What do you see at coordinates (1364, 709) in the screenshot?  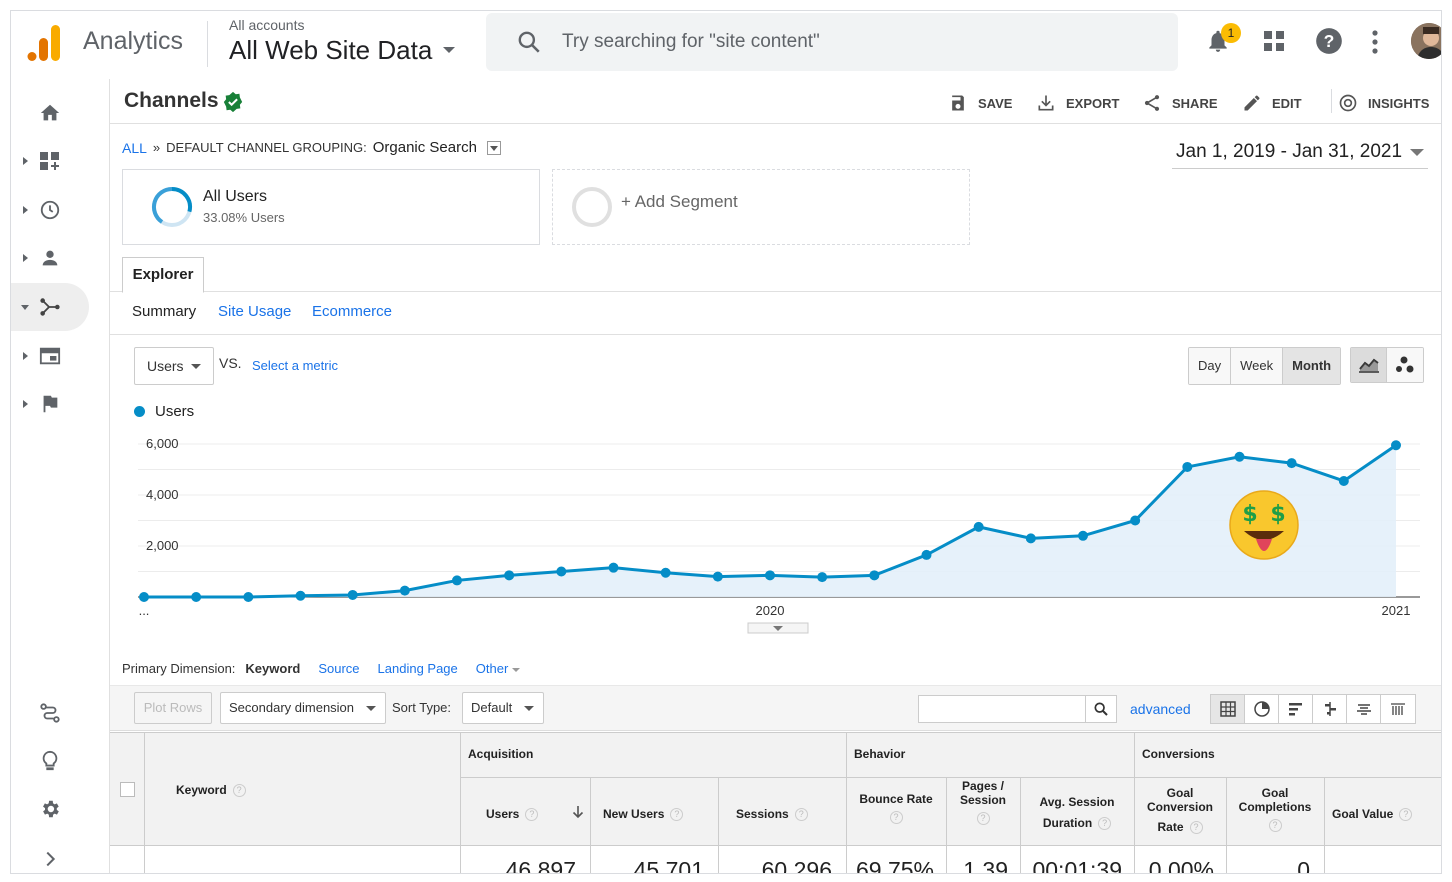 I see `term-cloud-view-button` at bounding box center [1364, 709].